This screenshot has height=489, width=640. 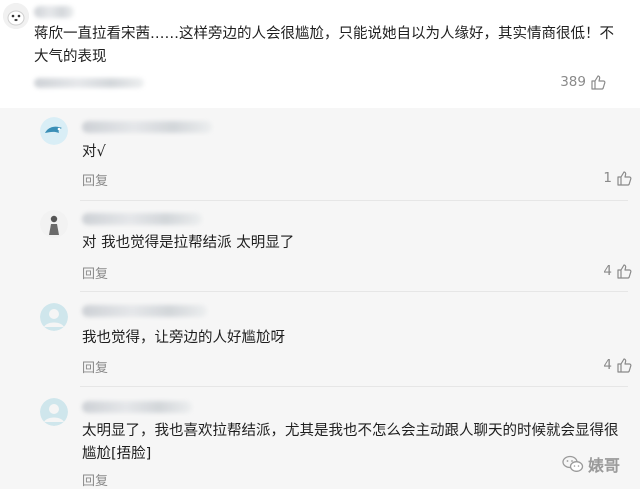 What do you see at coordinates (183, 338) in the screenshot?
I see `reply-text: 我也觉得，让旁边的人好尴尬呀` at bounding box center [183, 338].